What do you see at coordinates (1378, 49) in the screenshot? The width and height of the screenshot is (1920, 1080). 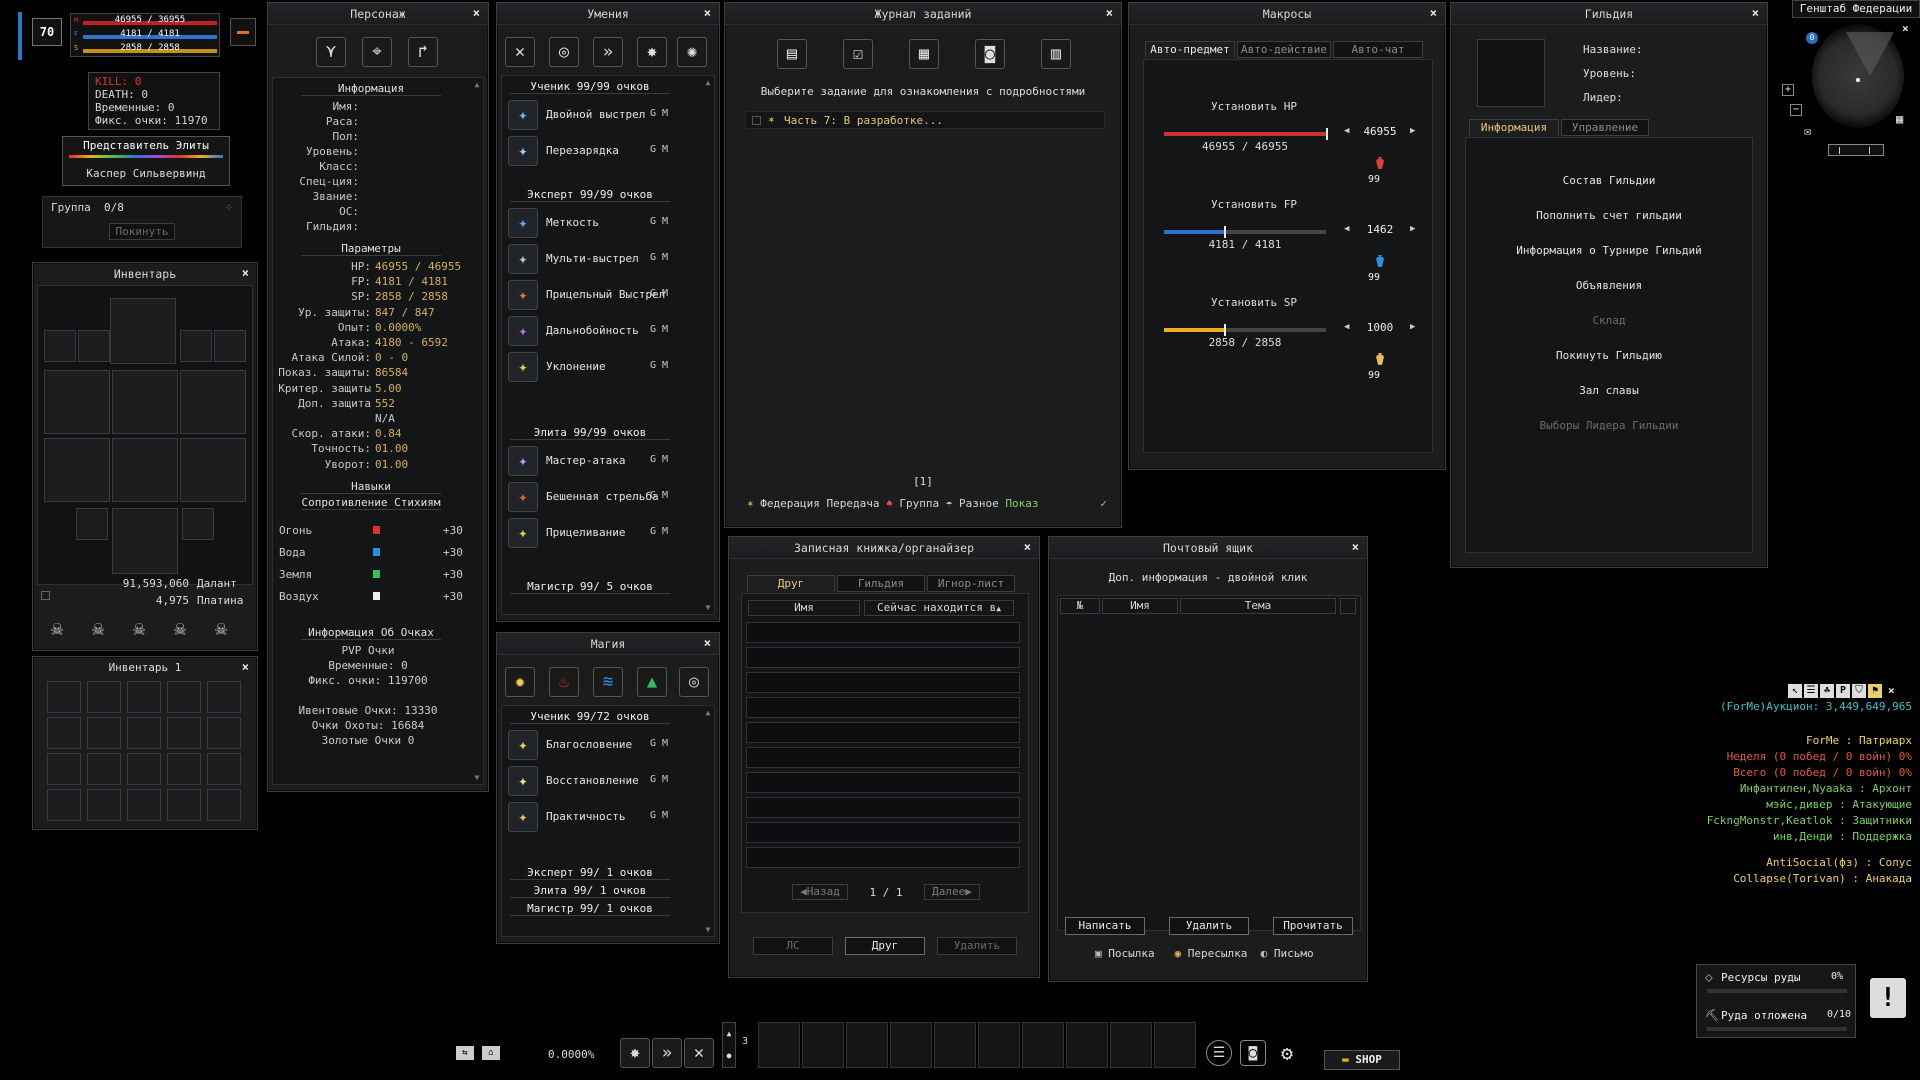 I see `tab-auto-chat: Авто-чат` at bounding box center [1378, 49].